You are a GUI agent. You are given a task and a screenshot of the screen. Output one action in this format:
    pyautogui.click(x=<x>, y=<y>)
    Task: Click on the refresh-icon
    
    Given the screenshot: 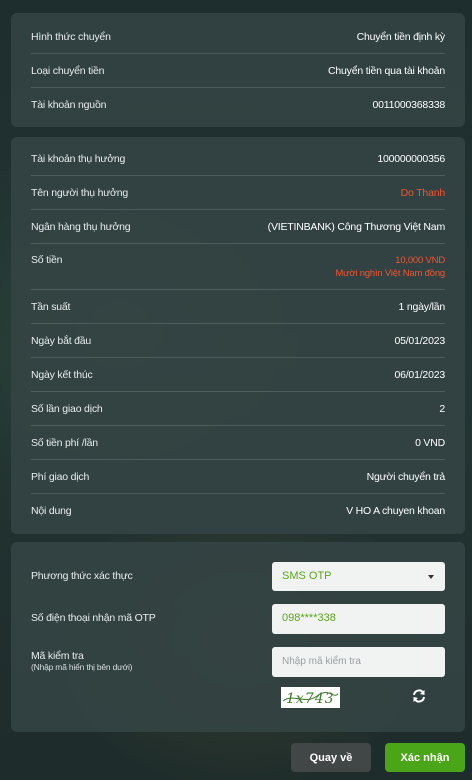 What is the action you would take?
    pyautogui.click(x=419, y=696)
    